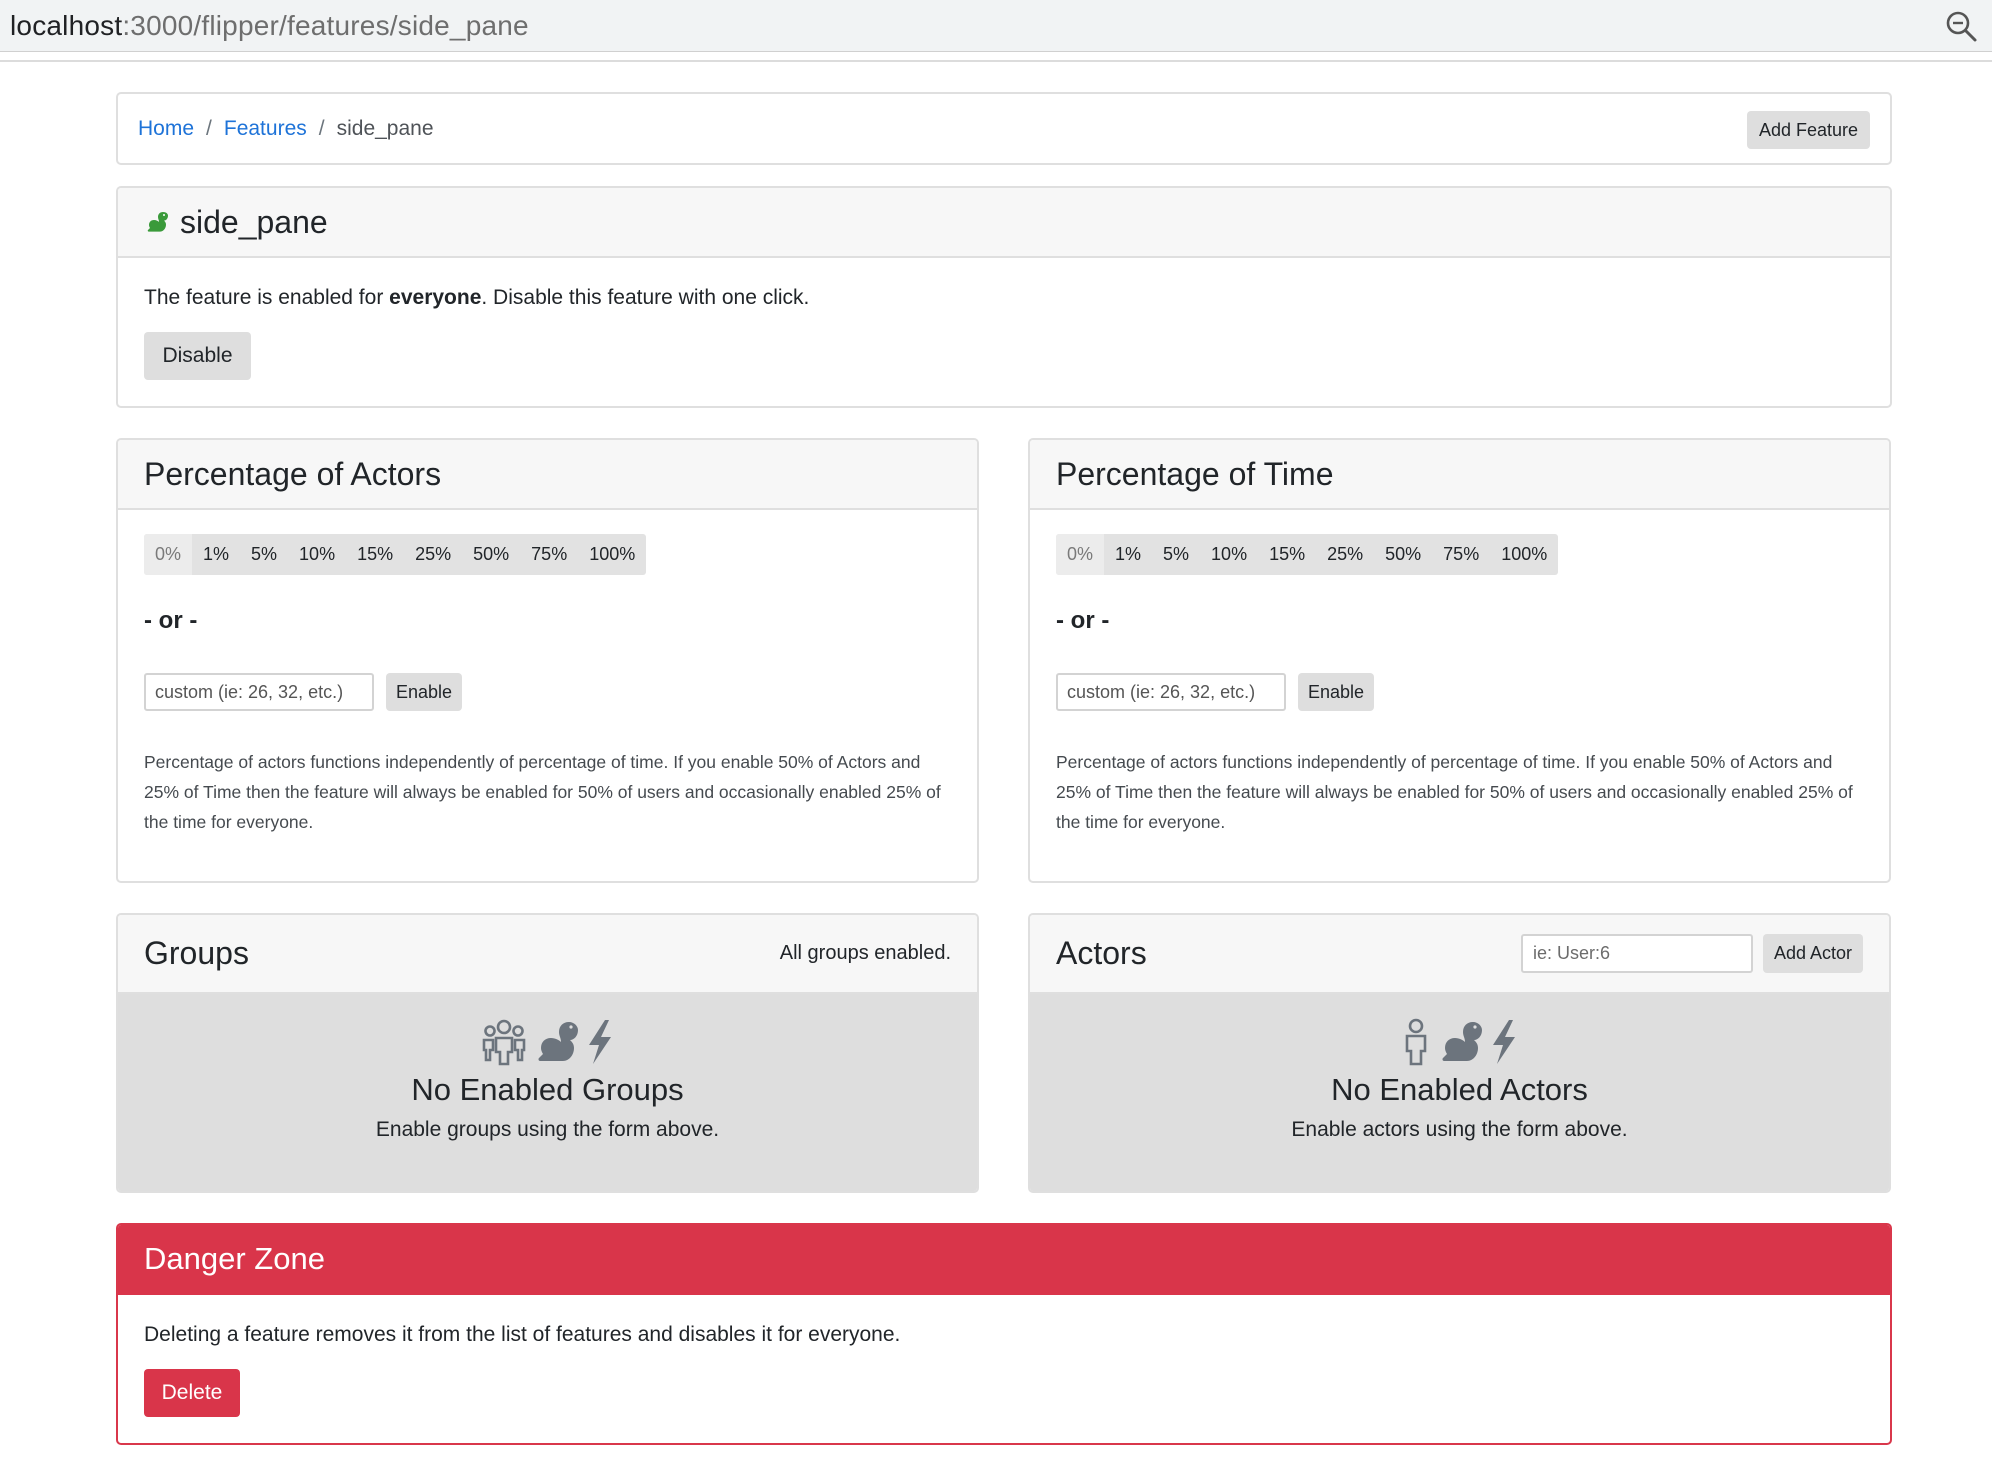  Describe the element at coordinates (1171, 692) in the screenshot. I see `custom-percentage-time-input` at that location.